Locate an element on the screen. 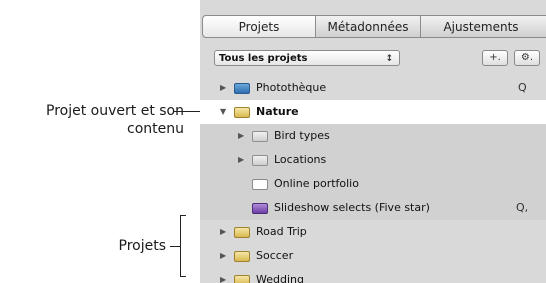  callout-projects-leader is located at coordinates (175, 246).